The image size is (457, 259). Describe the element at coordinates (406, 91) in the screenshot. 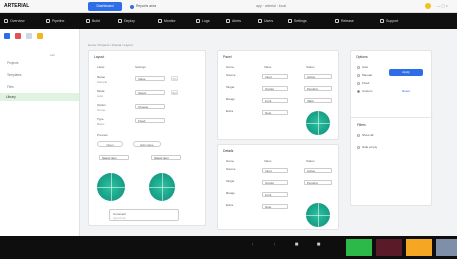

I see `reset-link: Reset` at that location.